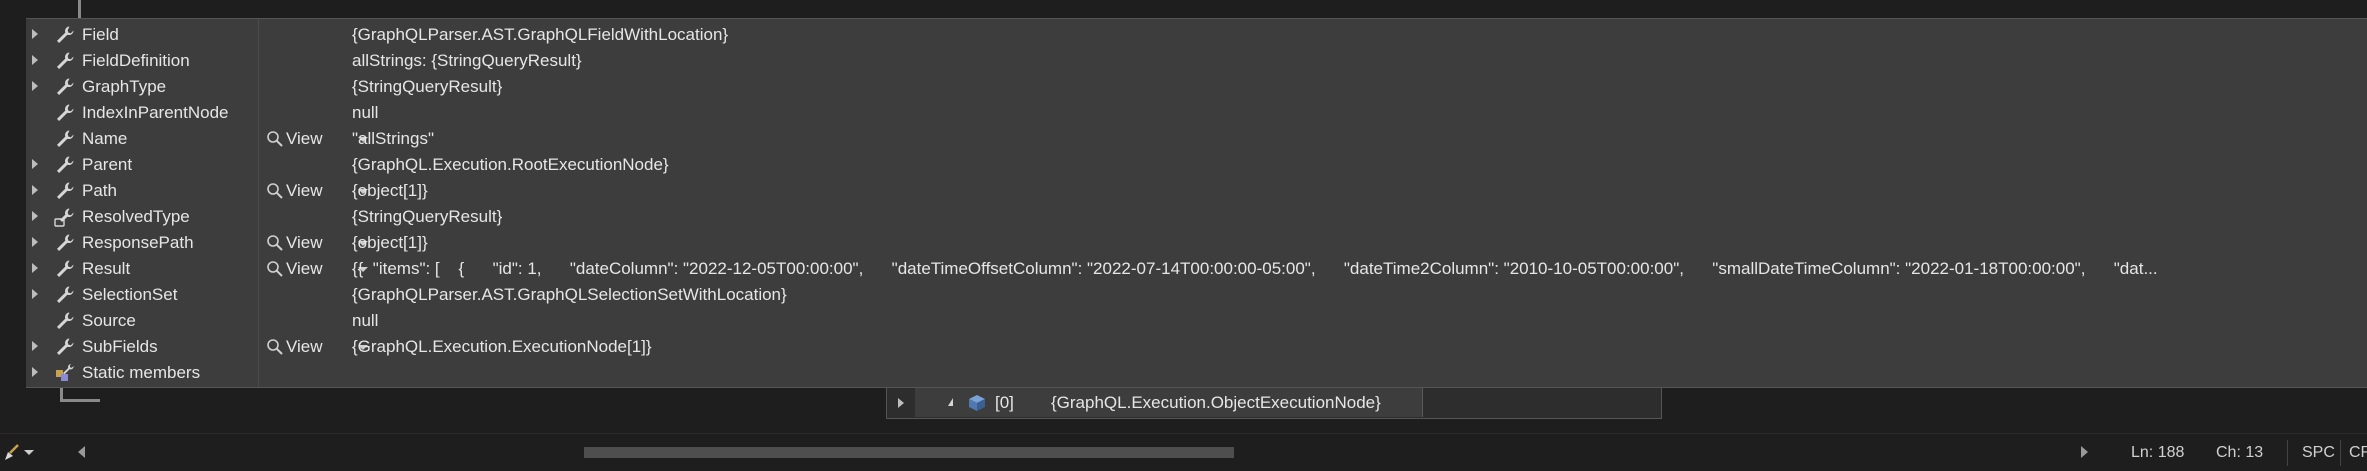 This screenshot has height=471, width=2367. What do you see at coordinates (2318, 452) in the screenshot?
I see `whitespace-mode: SPC` at bounding box center [2318, 452].